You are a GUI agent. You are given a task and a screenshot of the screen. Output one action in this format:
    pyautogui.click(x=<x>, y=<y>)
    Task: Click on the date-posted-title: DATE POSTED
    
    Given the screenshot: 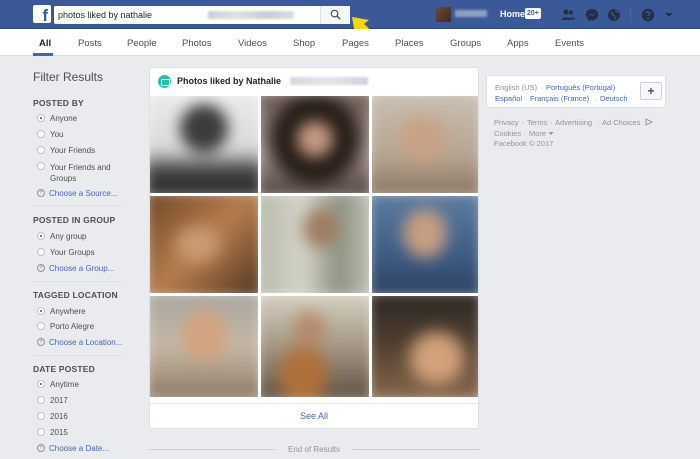 What is the action you would take?
    pyautogui.click(x=64, y=369)
    